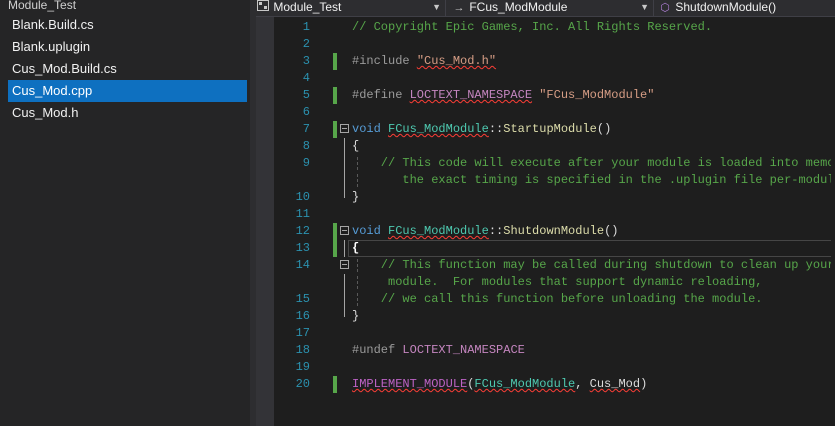 This screenshot has width=835, height=426. Describe the element at coordinates (545, 367) in the screenshot. I see `code-line: 19` at that location.